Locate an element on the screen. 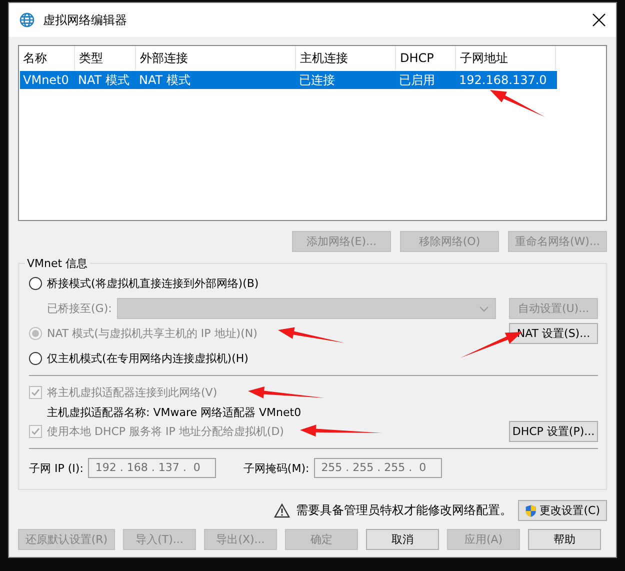 The image size is (625, 571). column-header: 子网地址 is located at coordinates (506, 58).